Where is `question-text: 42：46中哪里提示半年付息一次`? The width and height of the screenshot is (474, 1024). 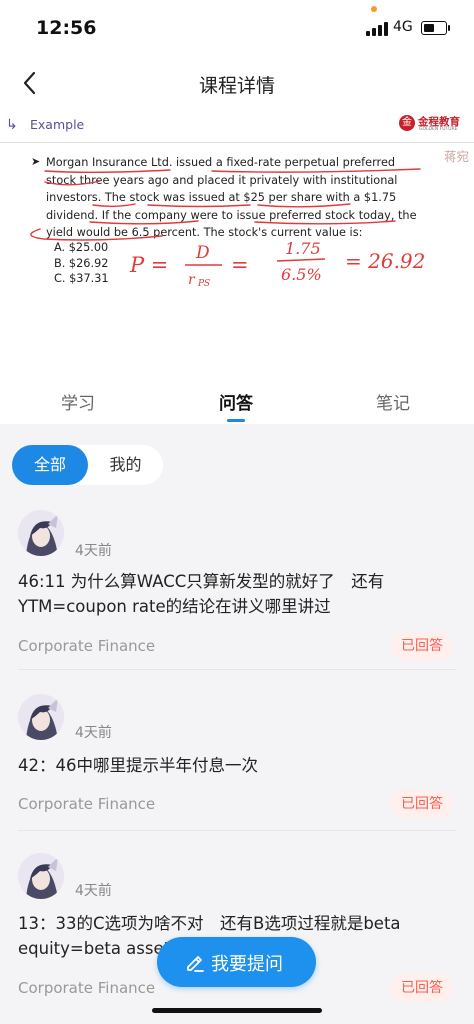 question-text: 42：46中哪里提示半年付息一次 is located at coordinates (138, 765).